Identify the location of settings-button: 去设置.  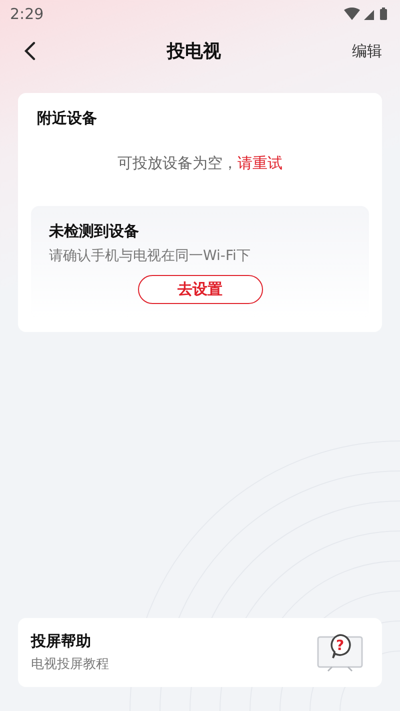
(200, 289).